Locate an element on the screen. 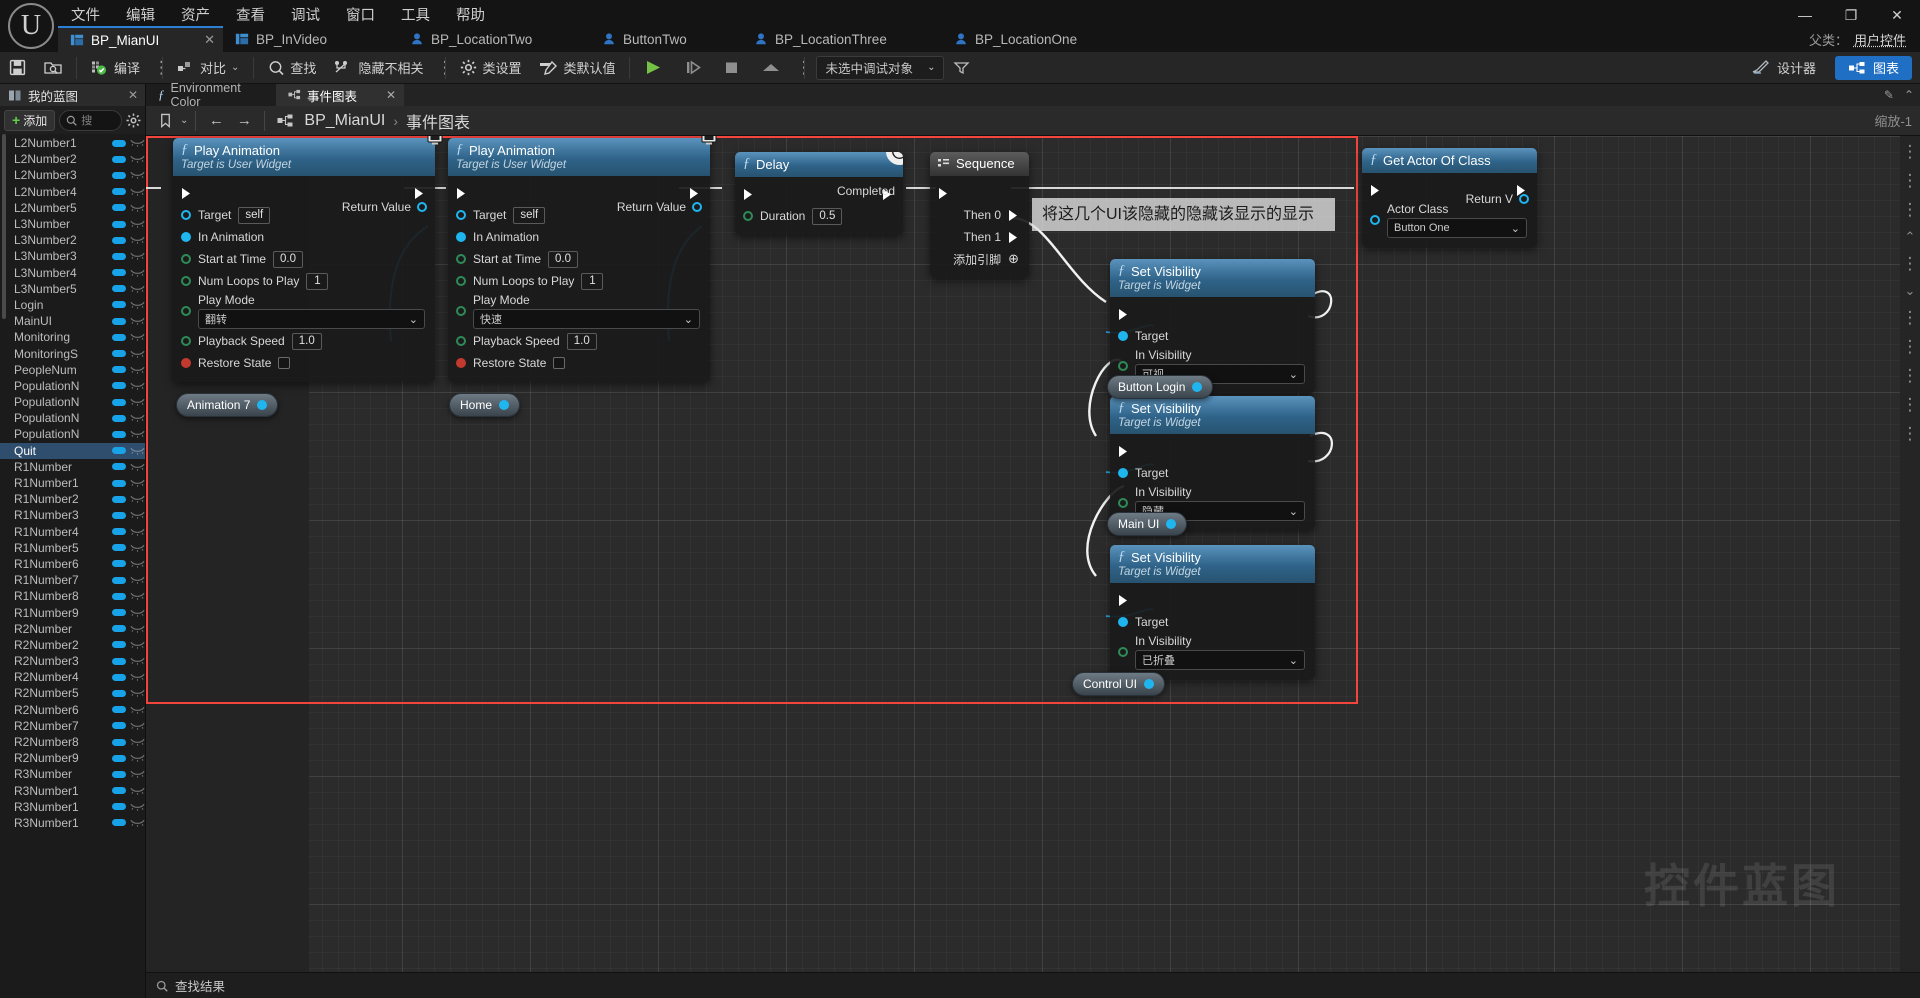  variable-row: PeopleNum is located at coordinates (72, 370).